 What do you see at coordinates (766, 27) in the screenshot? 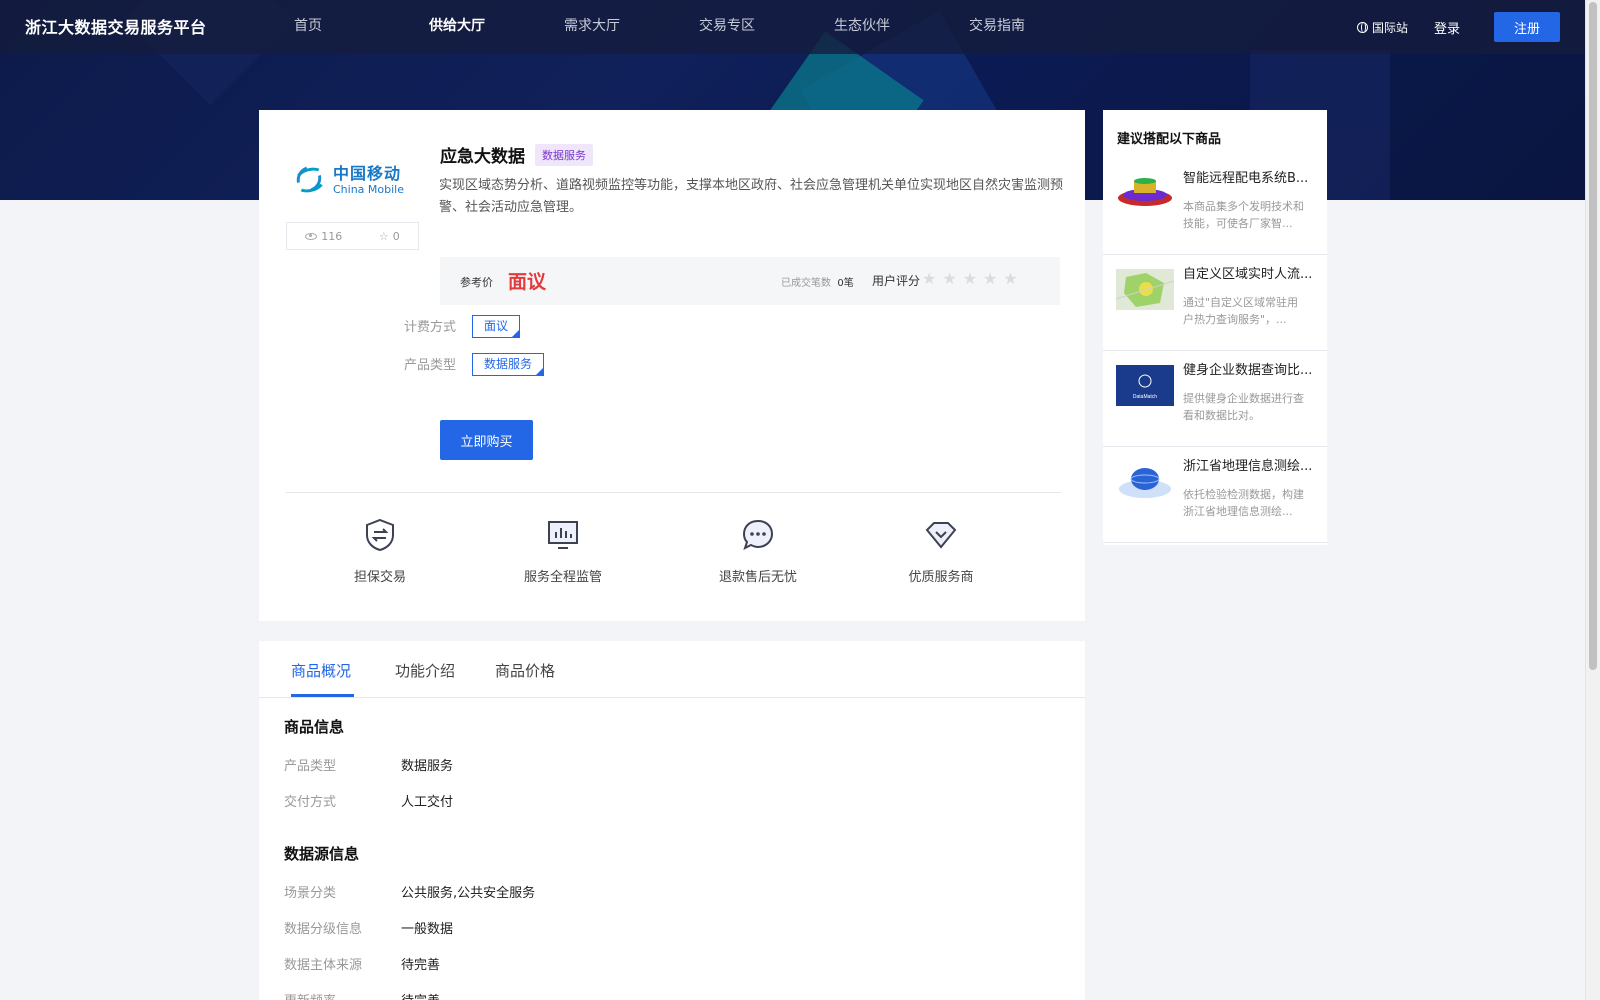
I see `nav-trade-zone: 交易专区` at bounding box center [766, 27].